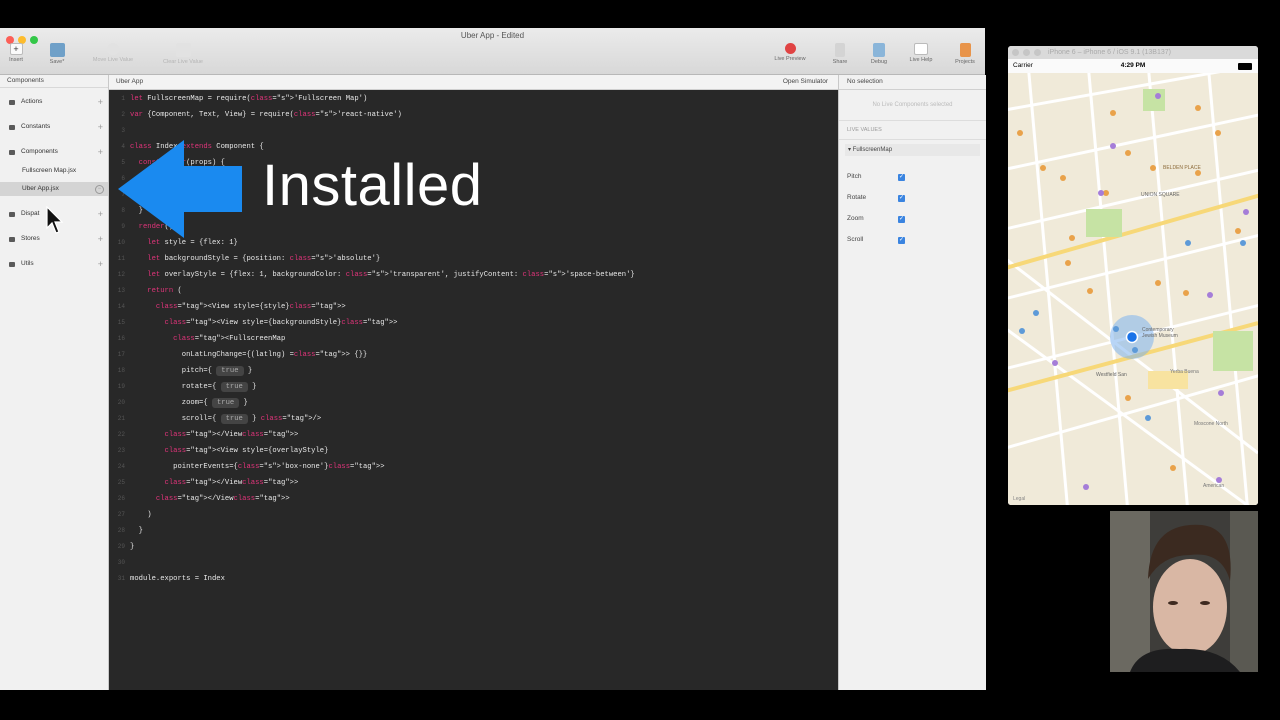 The height and width of the screenshot is (720, 1280). What do you see at coordinates (473, 531) in the screenshot?
I see `code-line: 28 }` at bounding box center [473, 531].